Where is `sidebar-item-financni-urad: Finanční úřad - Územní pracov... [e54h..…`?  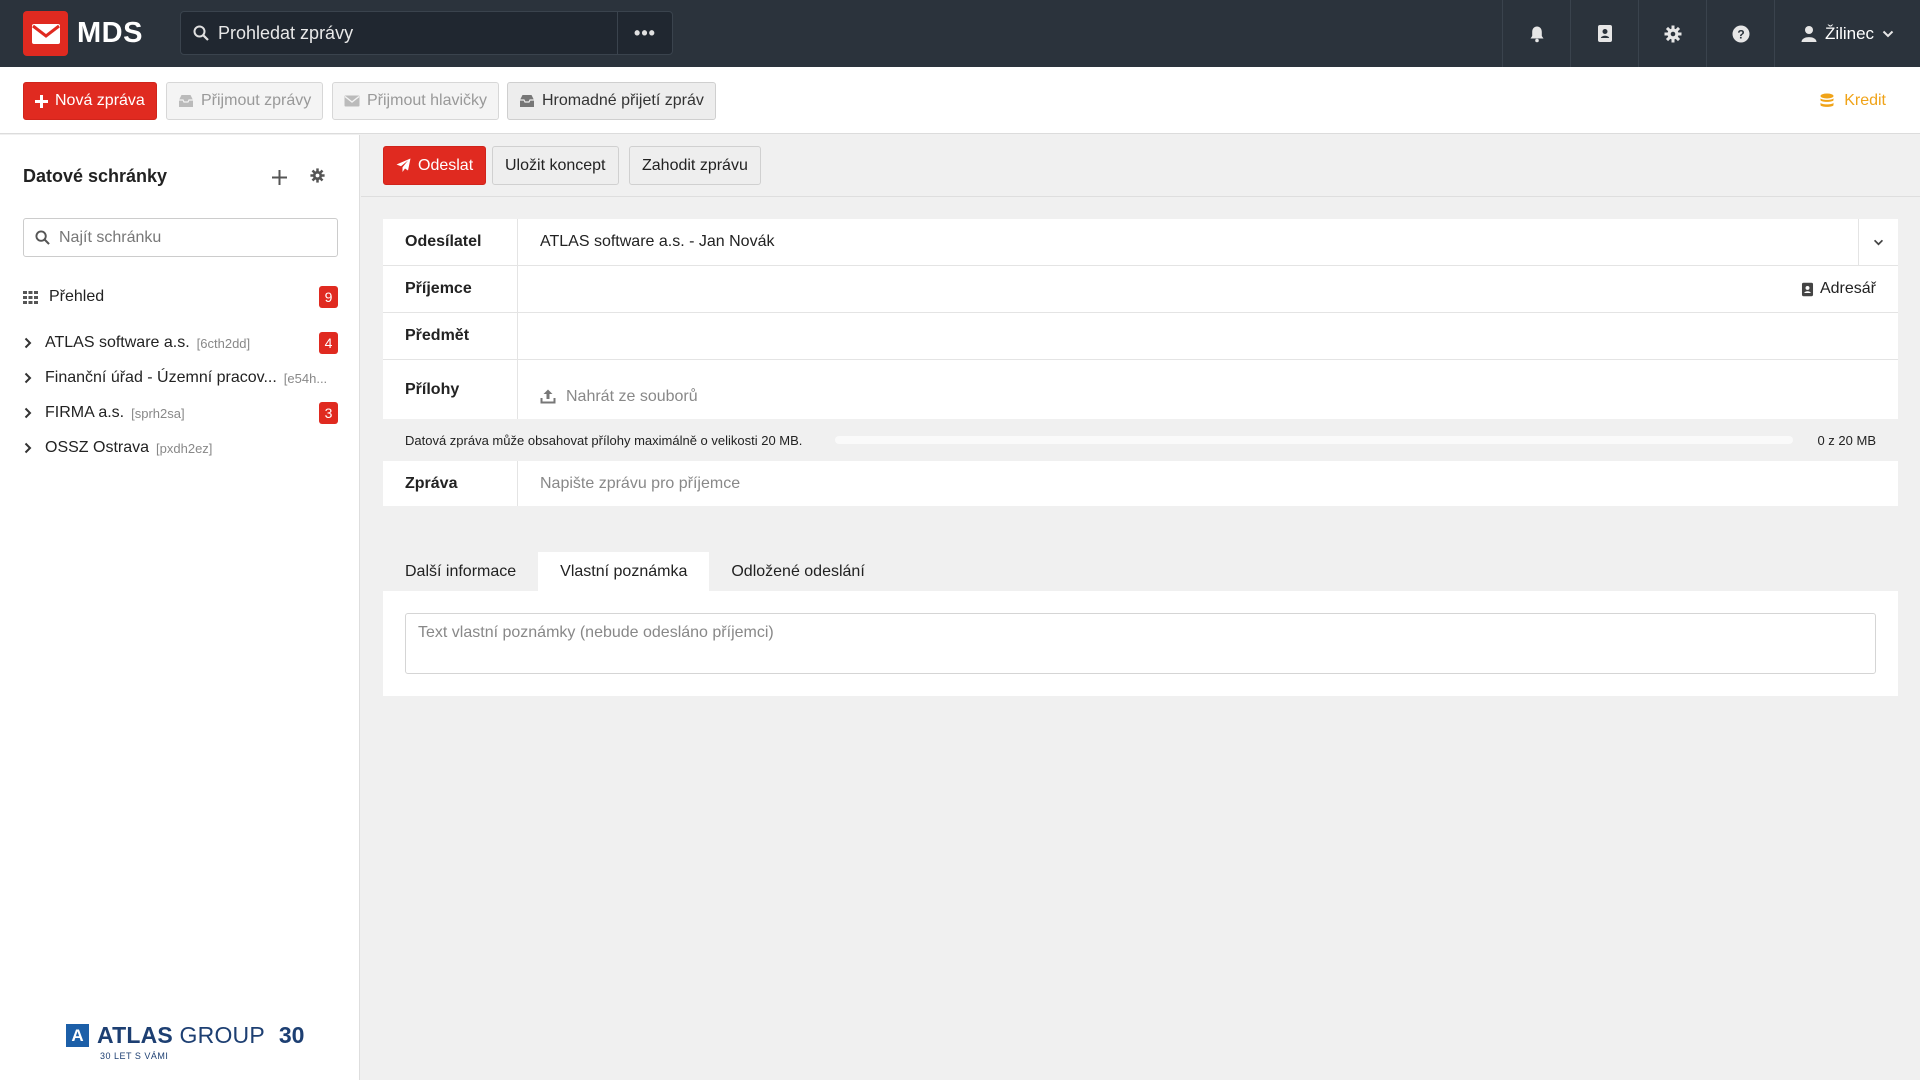 sidebar-item-financni-urad: Finanční úřad - Územní pracov... [e54h..… is located at coordinates (180, 378).